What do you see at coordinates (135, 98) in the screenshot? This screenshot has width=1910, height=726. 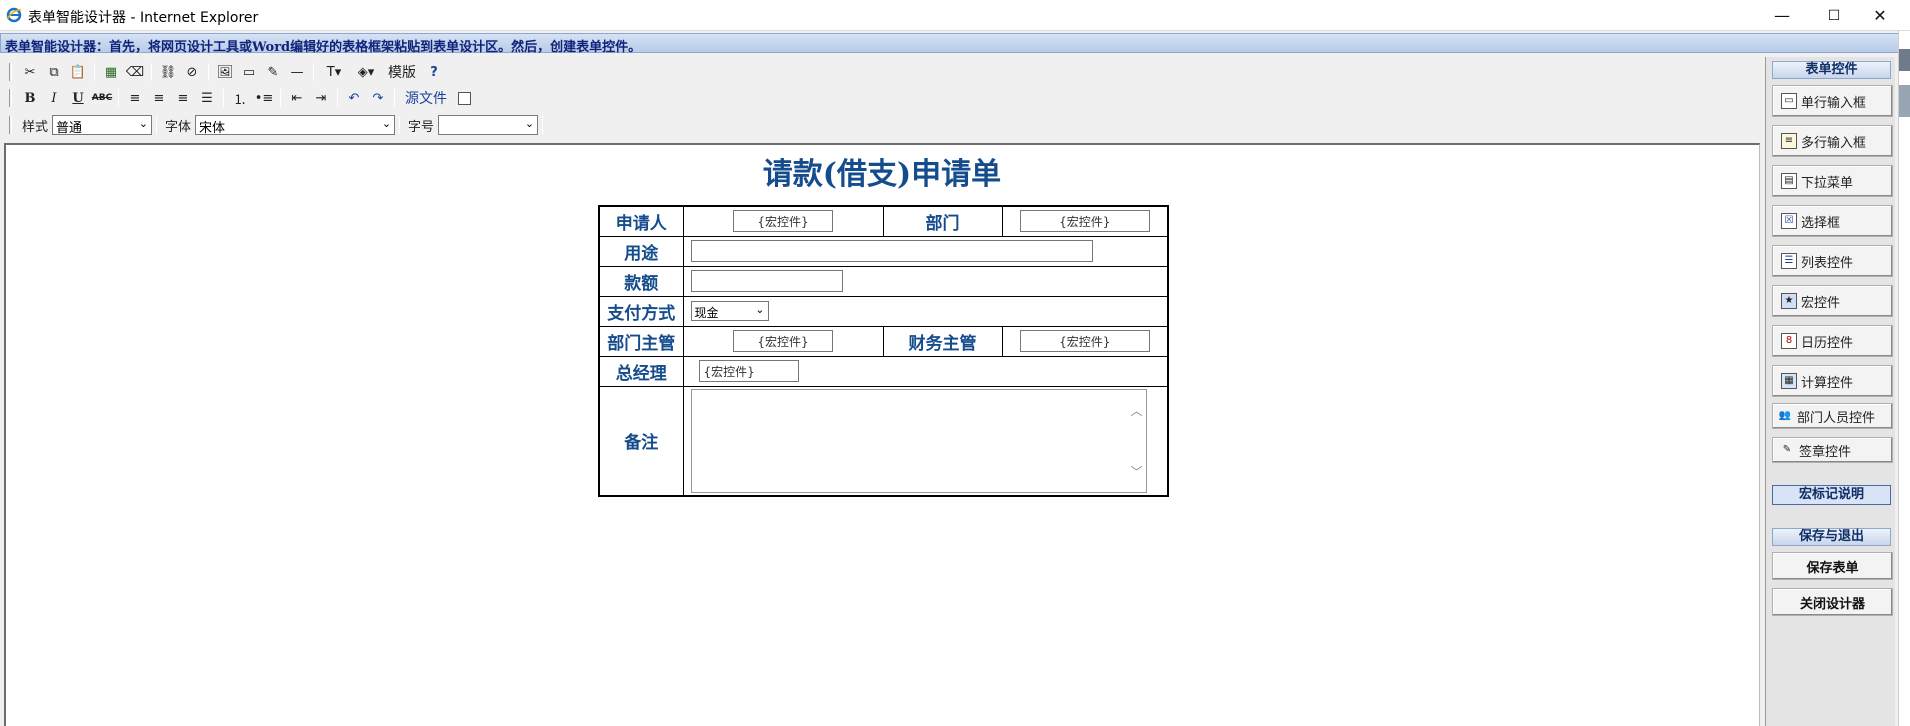 I see `align-left-icon: ≡` at bounding box center [135, 98].